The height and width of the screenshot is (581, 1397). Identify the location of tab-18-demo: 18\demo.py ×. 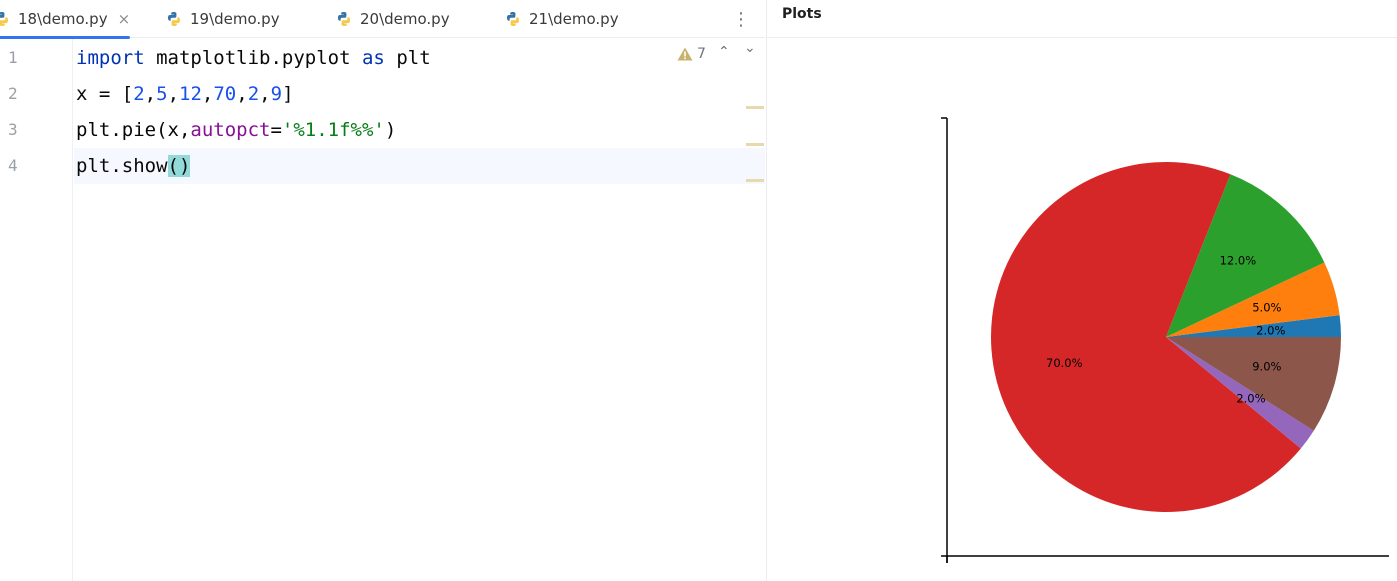
(65, 19).